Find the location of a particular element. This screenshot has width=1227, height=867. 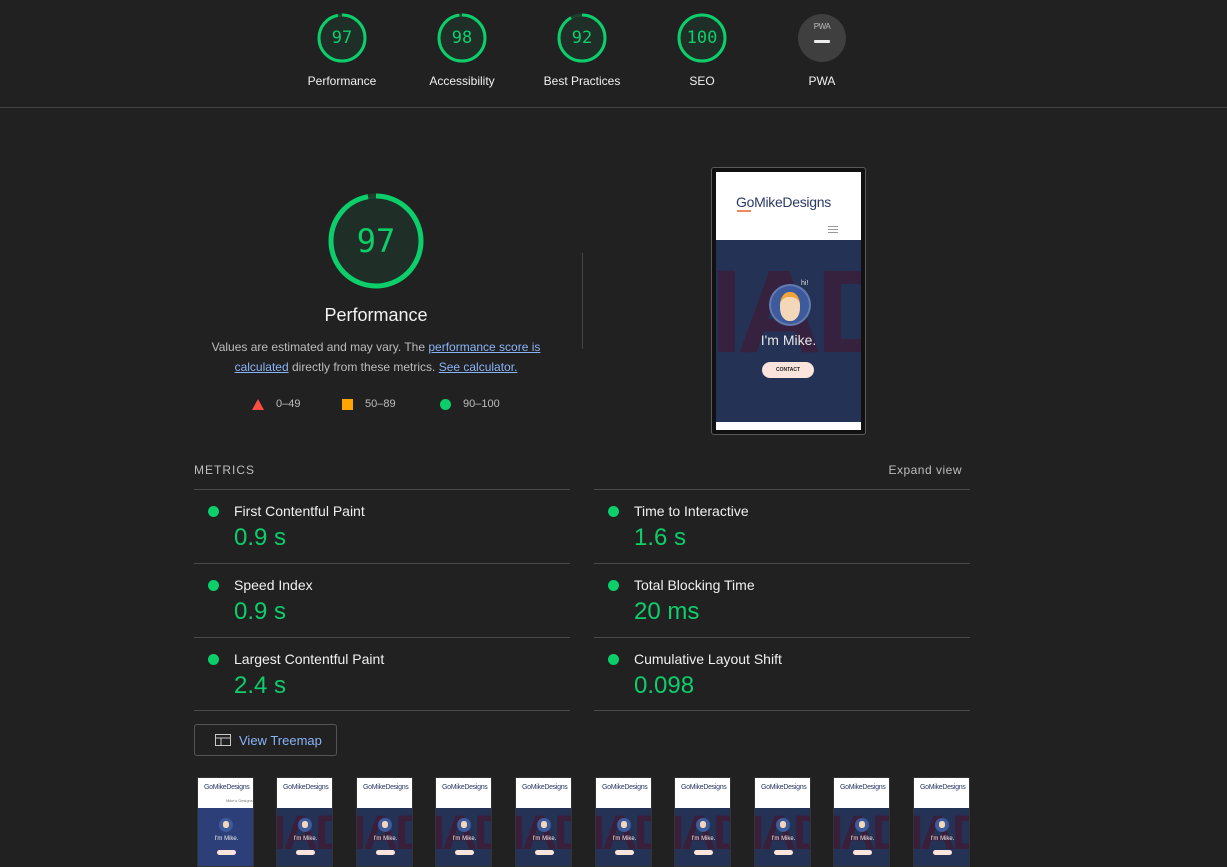

metric-name: First Contentful Paint is located at coordinates (299, 511).